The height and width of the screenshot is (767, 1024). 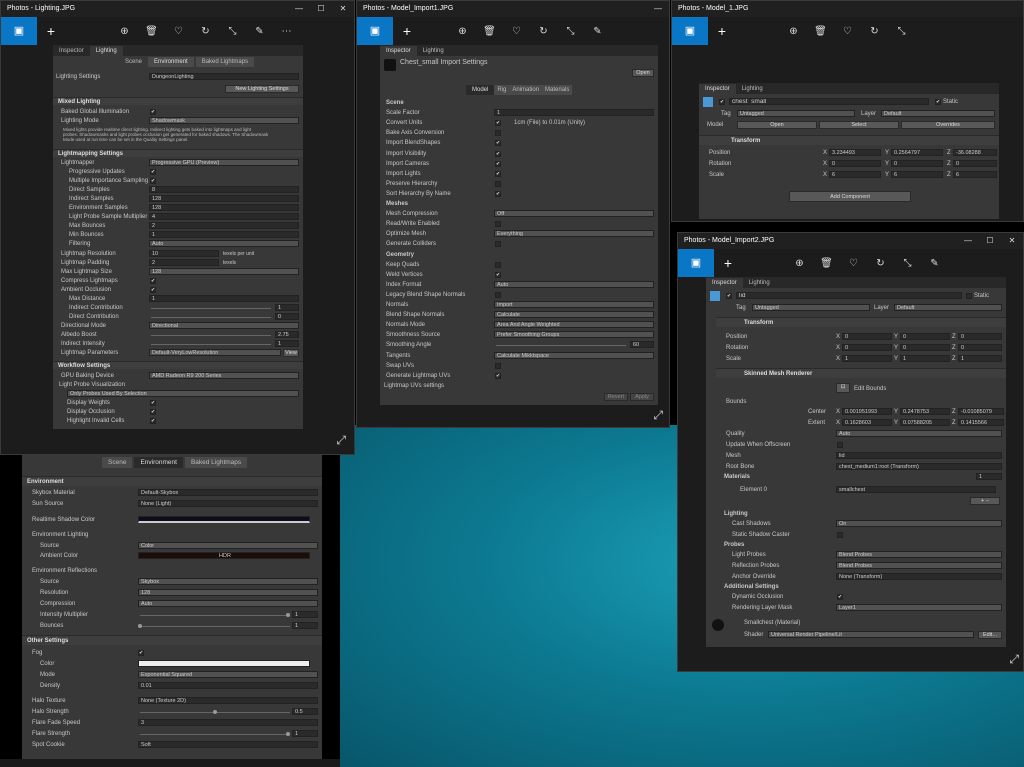 I want to click on extent-z: 0.1415566, so click(x=981, y=422).